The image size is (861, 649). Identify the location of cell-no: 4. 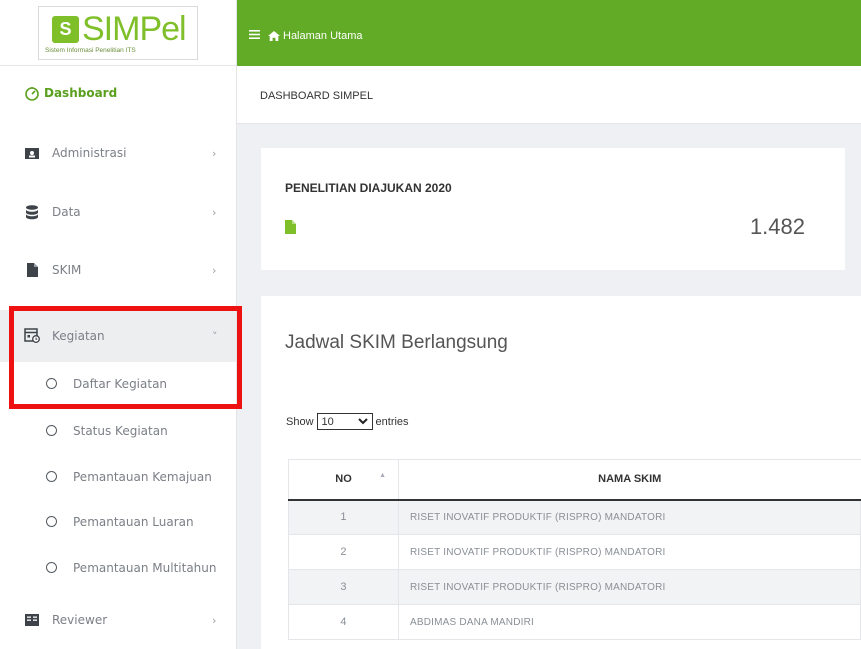
(343, 622).